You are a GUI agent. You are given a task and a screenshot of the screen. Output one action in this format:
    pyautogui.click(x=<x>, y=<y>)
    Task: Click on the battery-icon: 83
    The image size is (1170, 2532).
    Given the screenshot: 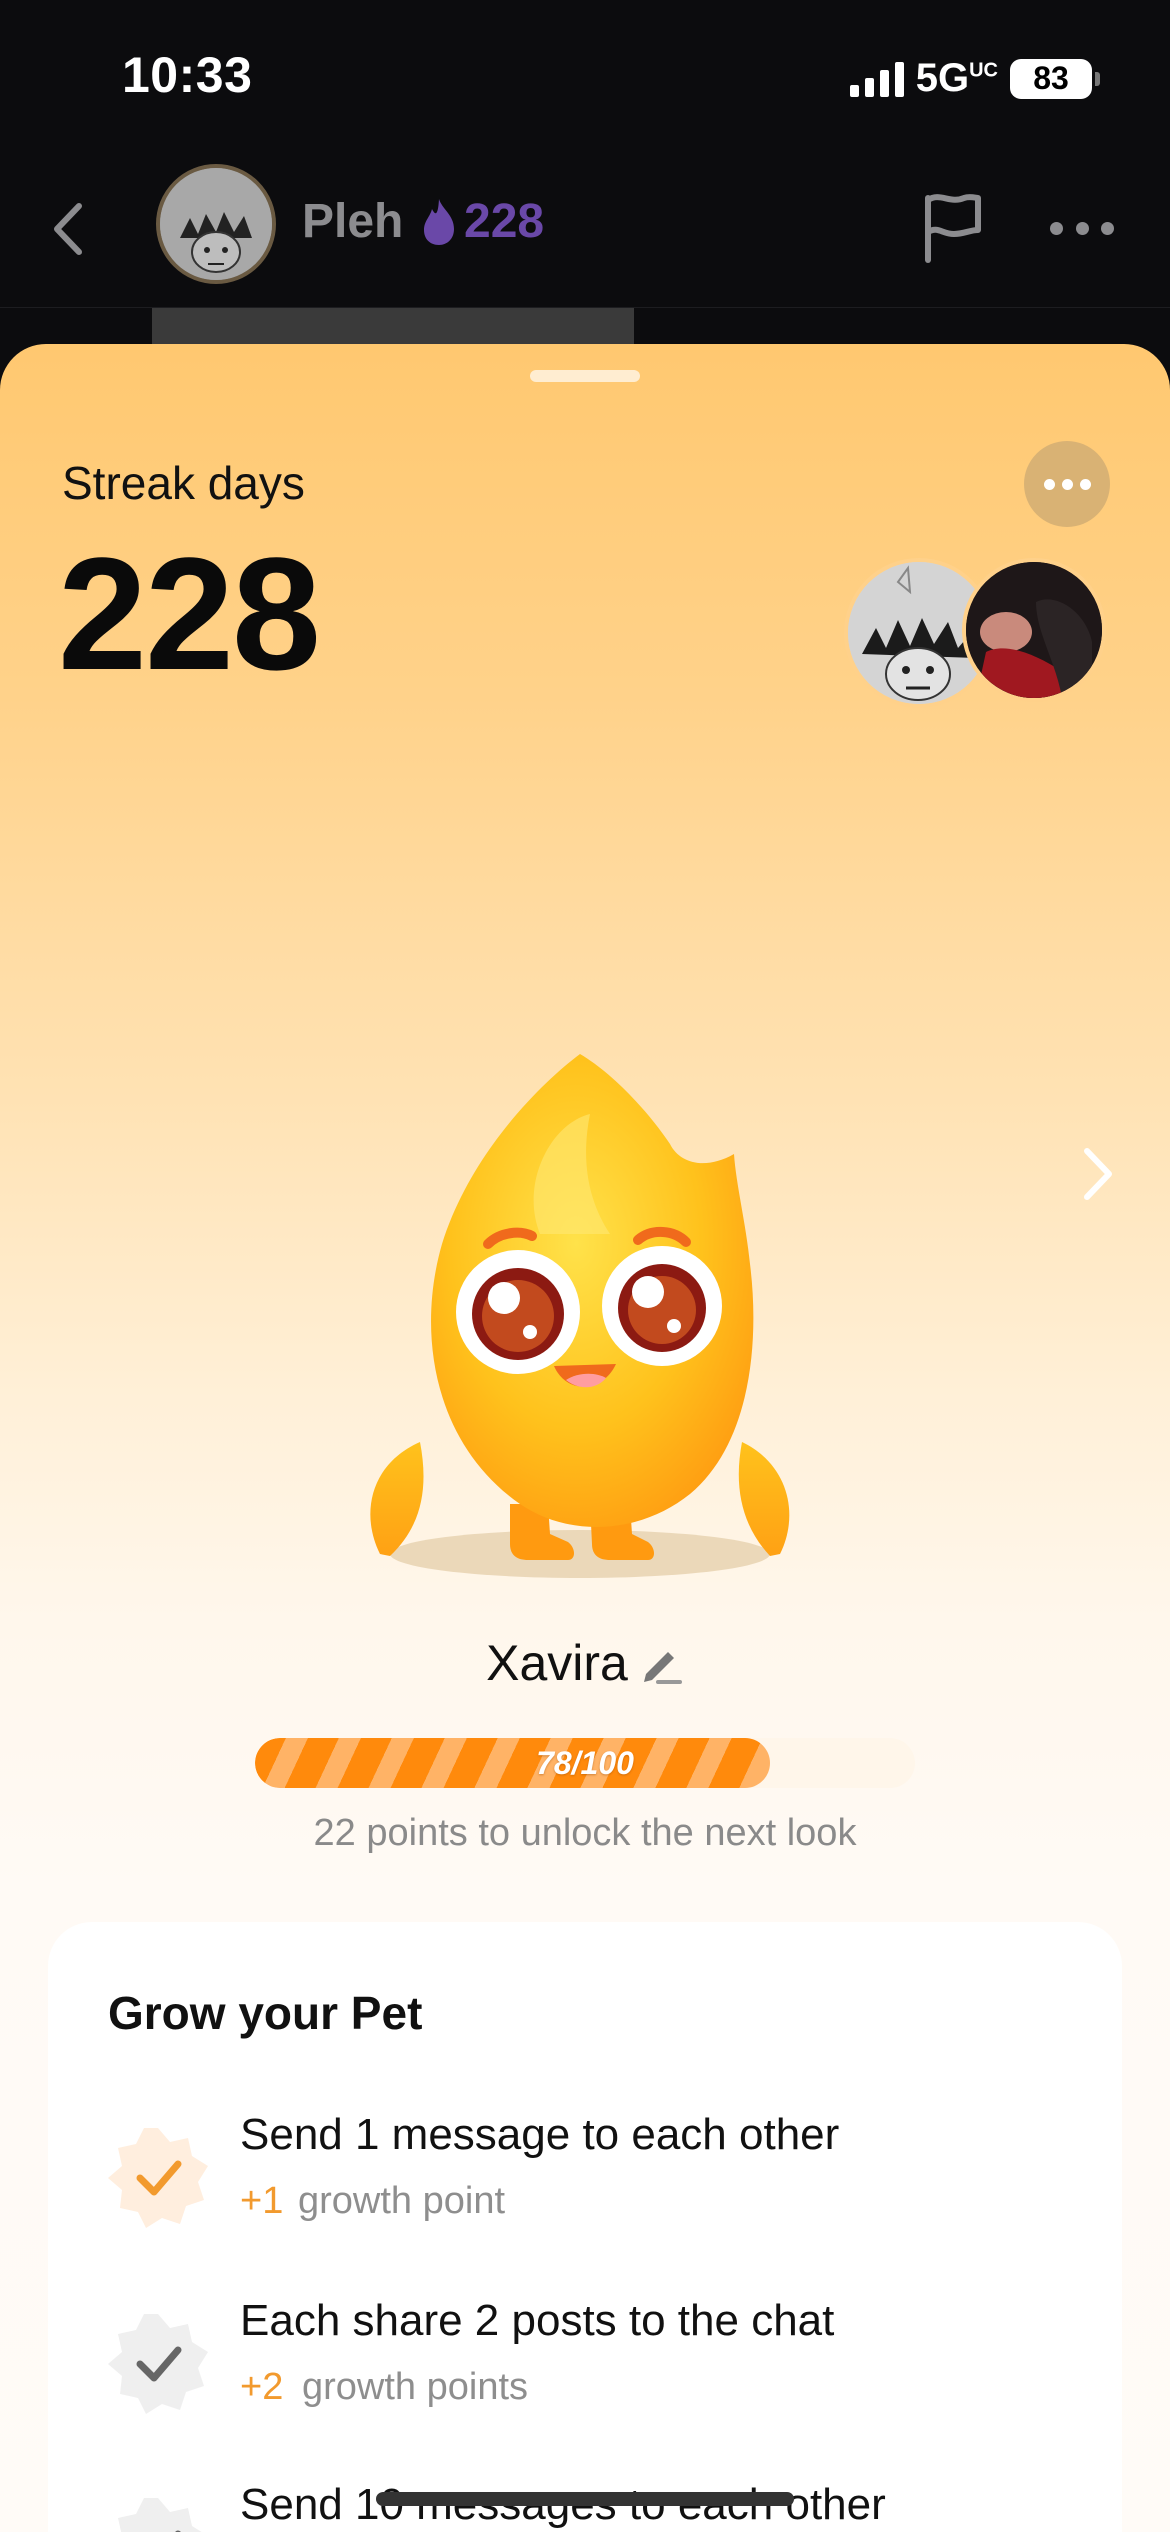 What is the action you would take?
    pyautogui.click(x=1055, y=78)
    